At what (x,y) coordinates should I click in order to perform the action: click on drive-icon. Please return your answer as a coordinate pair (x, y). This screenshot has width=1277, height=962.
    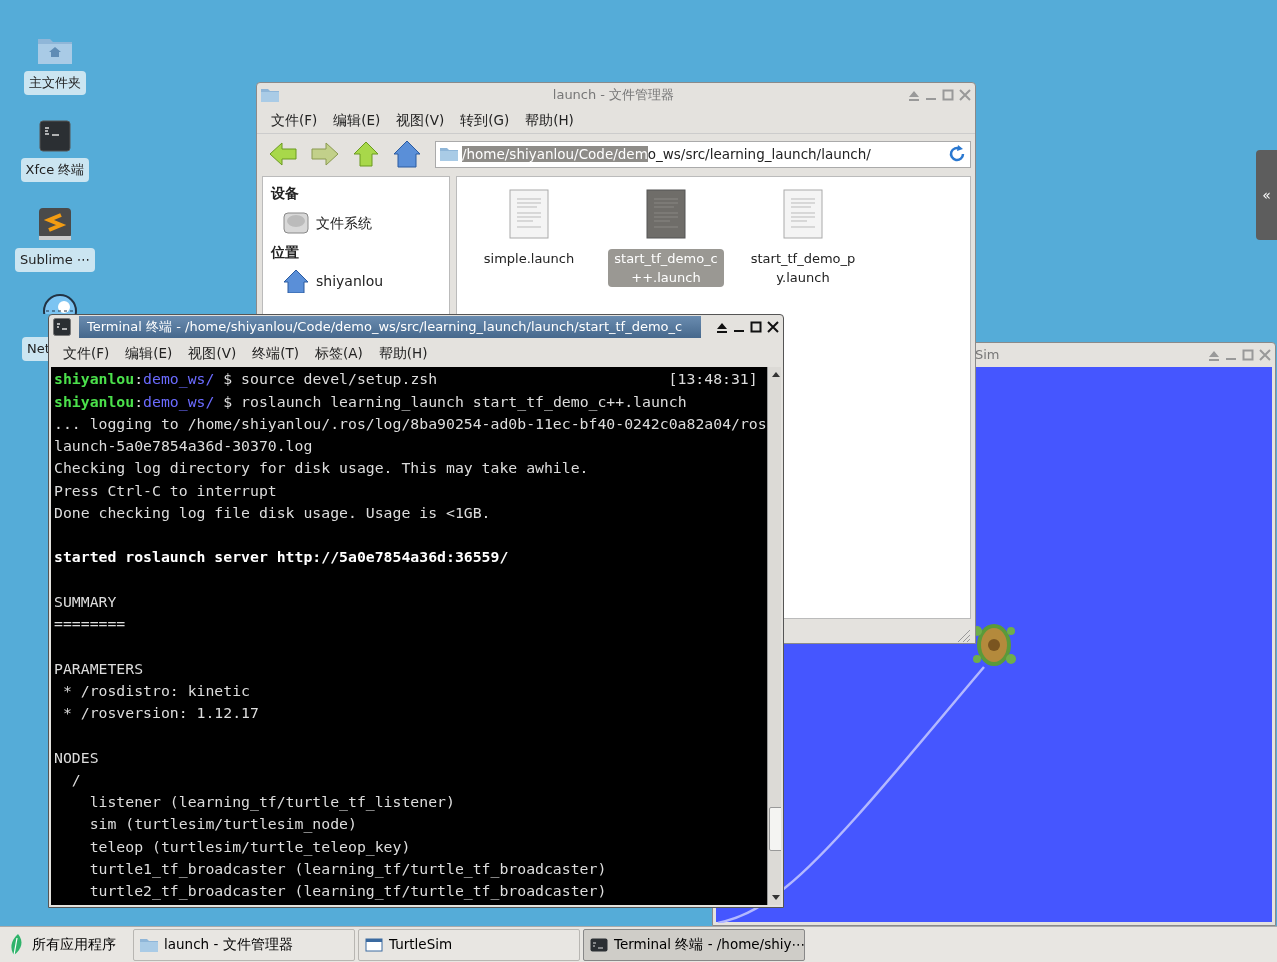
    Looking at the image, I should click on (296, 223).